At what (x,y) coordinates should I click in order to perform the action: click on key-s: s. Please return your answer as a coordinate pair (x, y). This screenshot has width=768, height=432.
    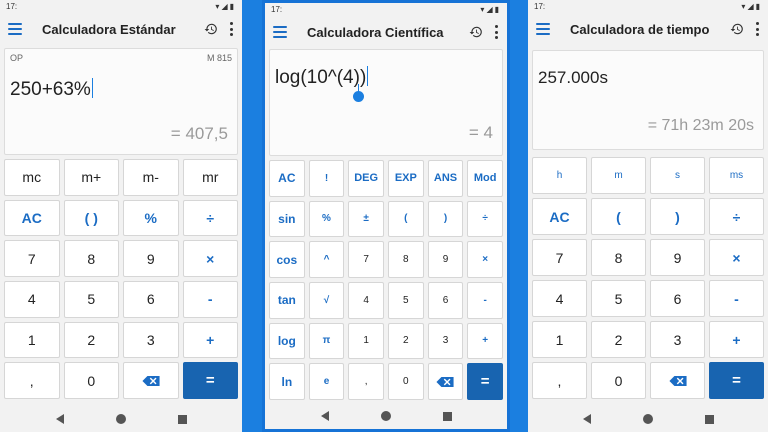
    Looking at the image, I should click on (677, 175).